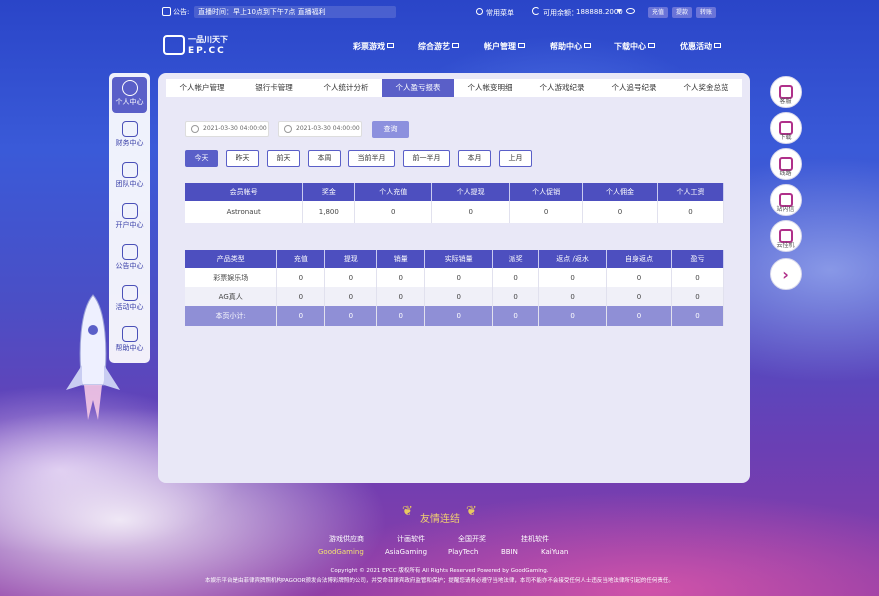 The width and height of the screenshot is (879, 596). What do you see at coordinates (515, 158) in the screenshot?
I see `filter-last-month: 上月` at bounding box center [515, 158].